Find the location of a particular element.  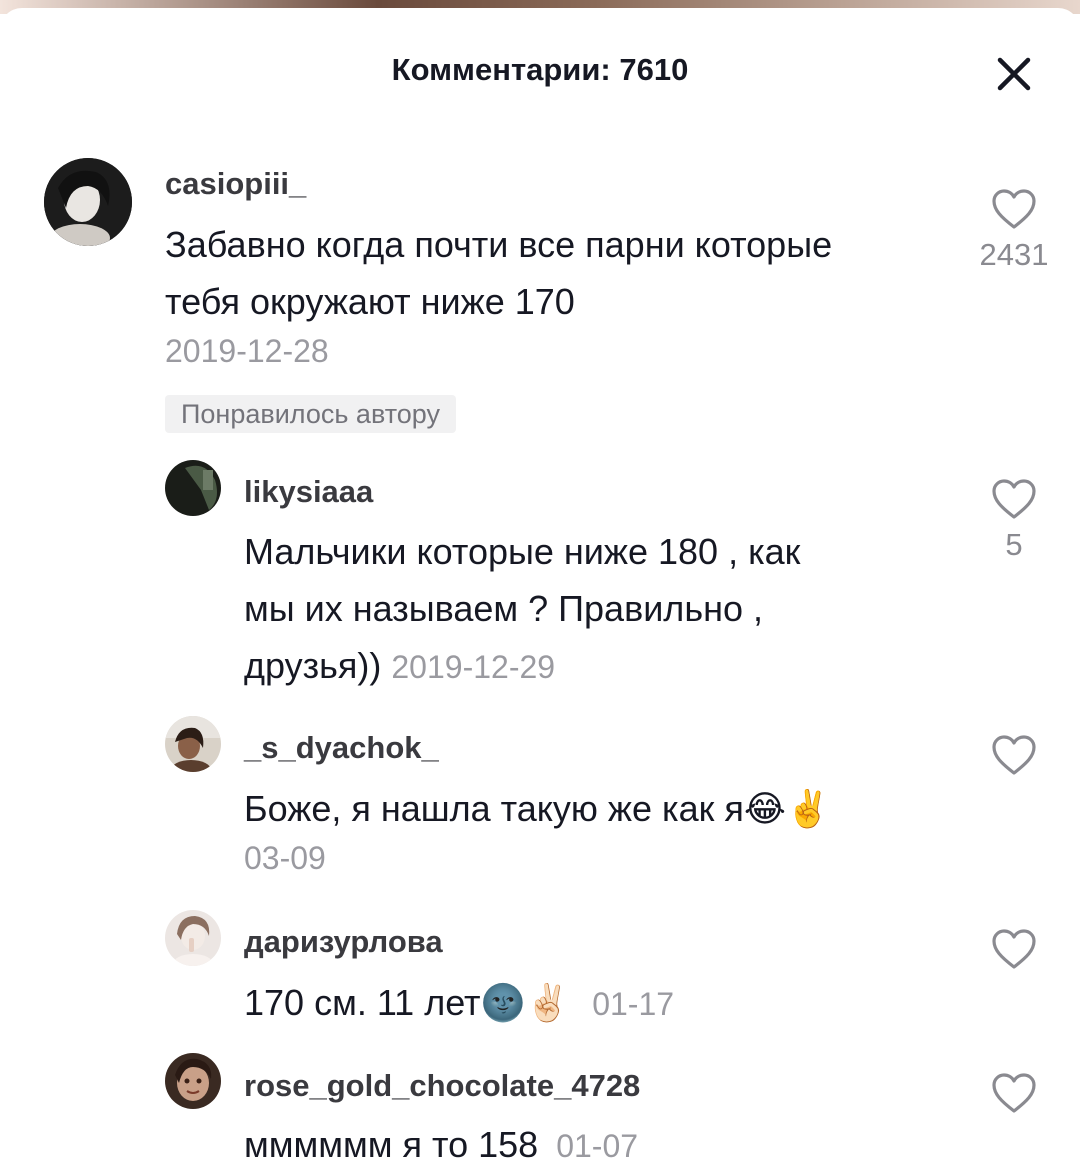

comment-date: 2019-12-28 is located at coordinates (247, 351).